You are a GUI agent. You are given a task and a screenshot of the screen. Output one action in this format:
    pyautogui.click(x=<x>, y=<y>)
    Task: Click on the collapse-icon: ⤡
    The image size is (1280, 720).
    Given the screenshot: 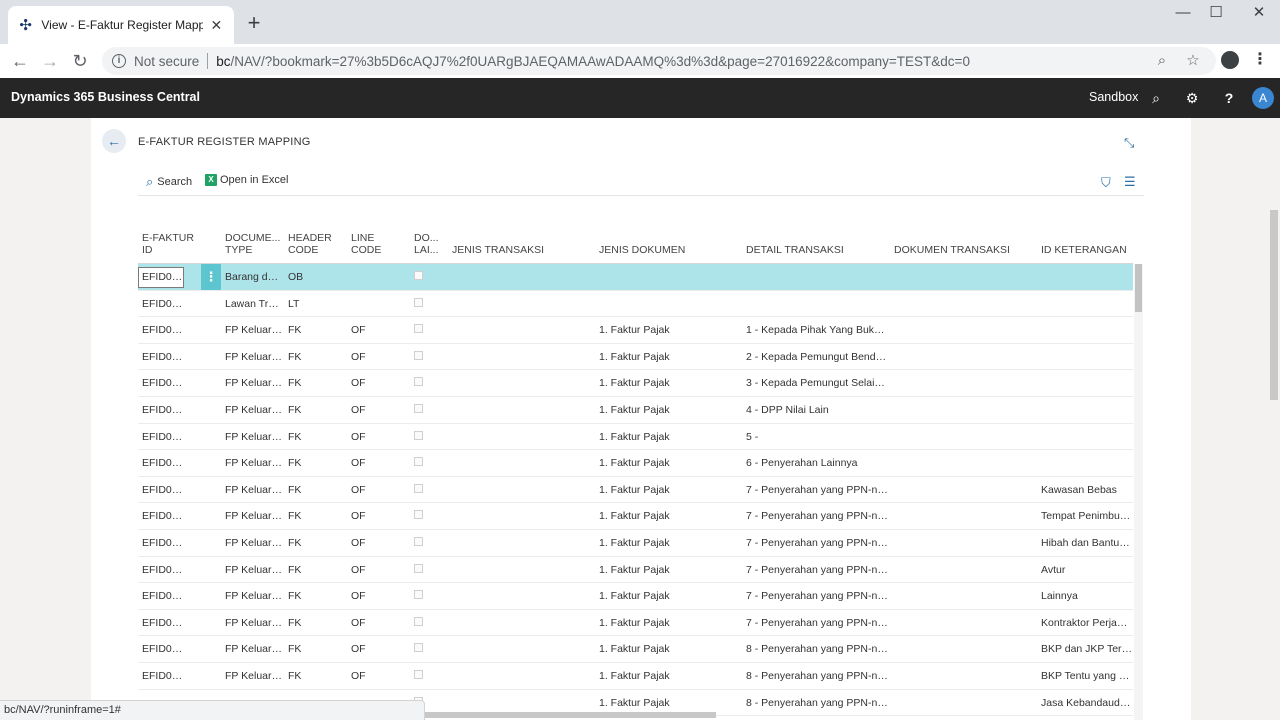 What is the action you would take?
    pyautogui.click(x=1129, y=143)
    